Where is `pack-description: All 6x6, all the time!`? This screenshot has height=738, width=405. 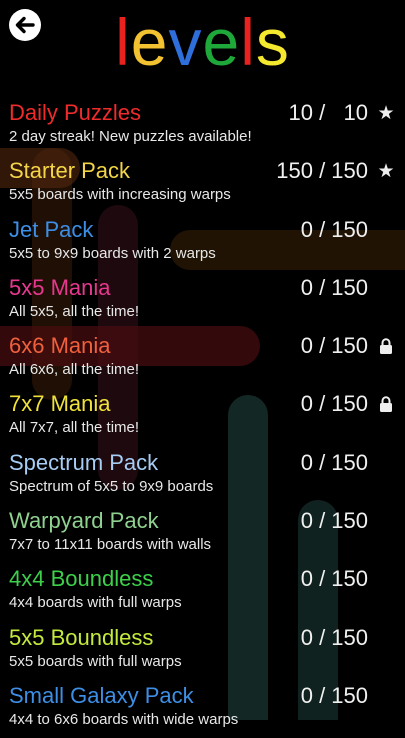
pack-description: All 6x6, all the time! is located at coordinates (74, 370).